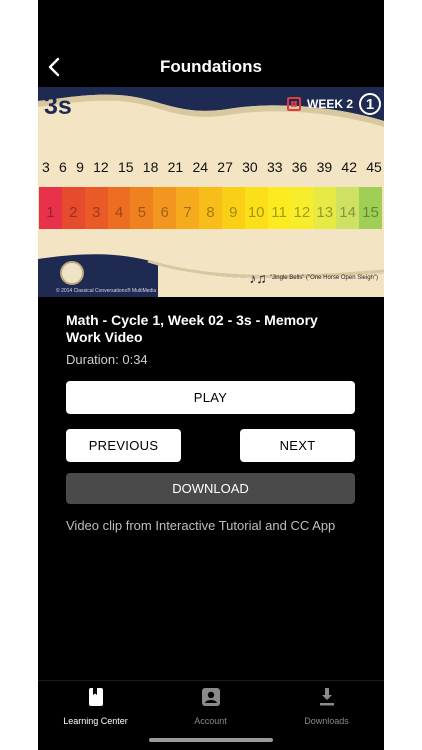  I want to click on count-cell: 9, so click(233, 208).